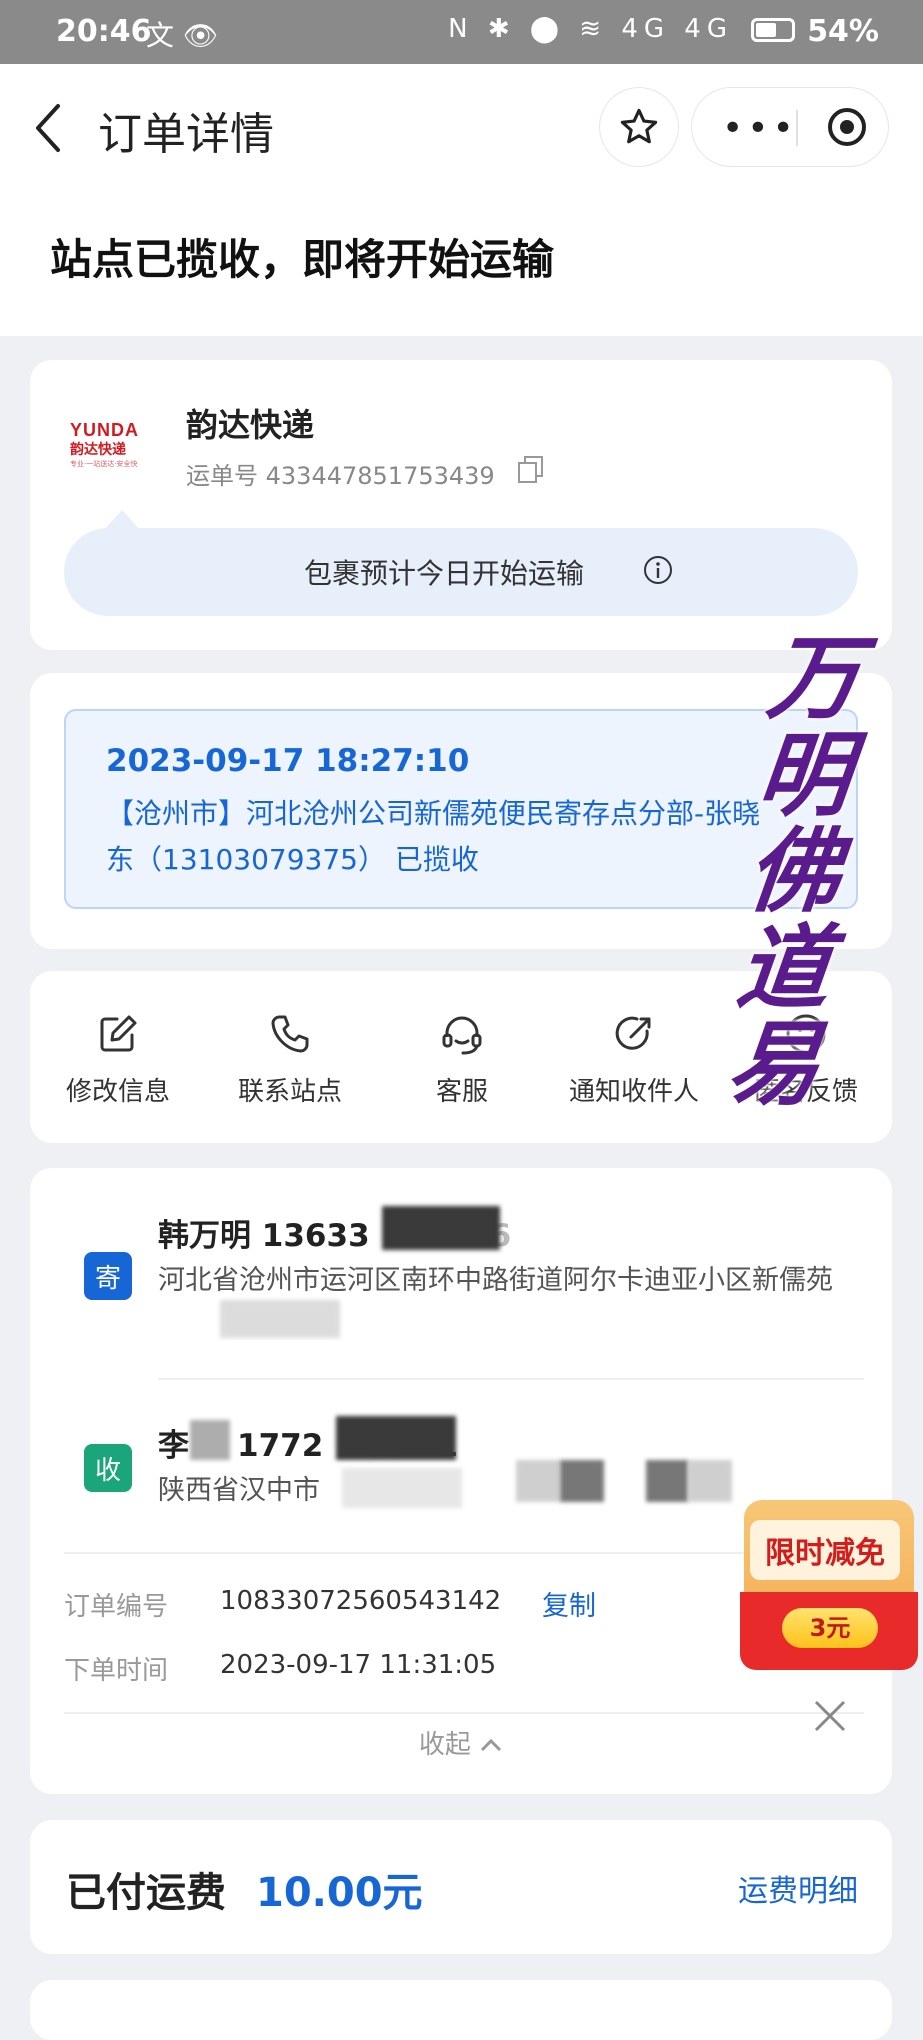  What do you see at coordinates (462, 1061) in the screenshot?
I see `customer-service-button: 客服` at bounding box center [462, 1061].